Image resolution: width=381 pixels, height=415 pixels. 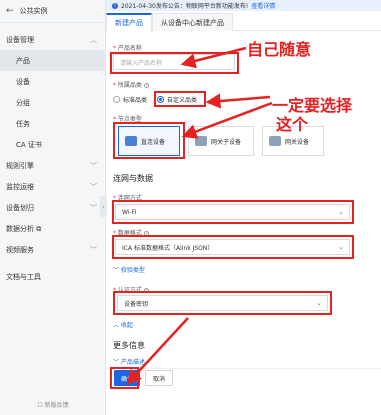 What do you see at coordinates (10, 11) in the screenshot?
I see `back-arrow-icon: ←` at bounding box center [10, 11].